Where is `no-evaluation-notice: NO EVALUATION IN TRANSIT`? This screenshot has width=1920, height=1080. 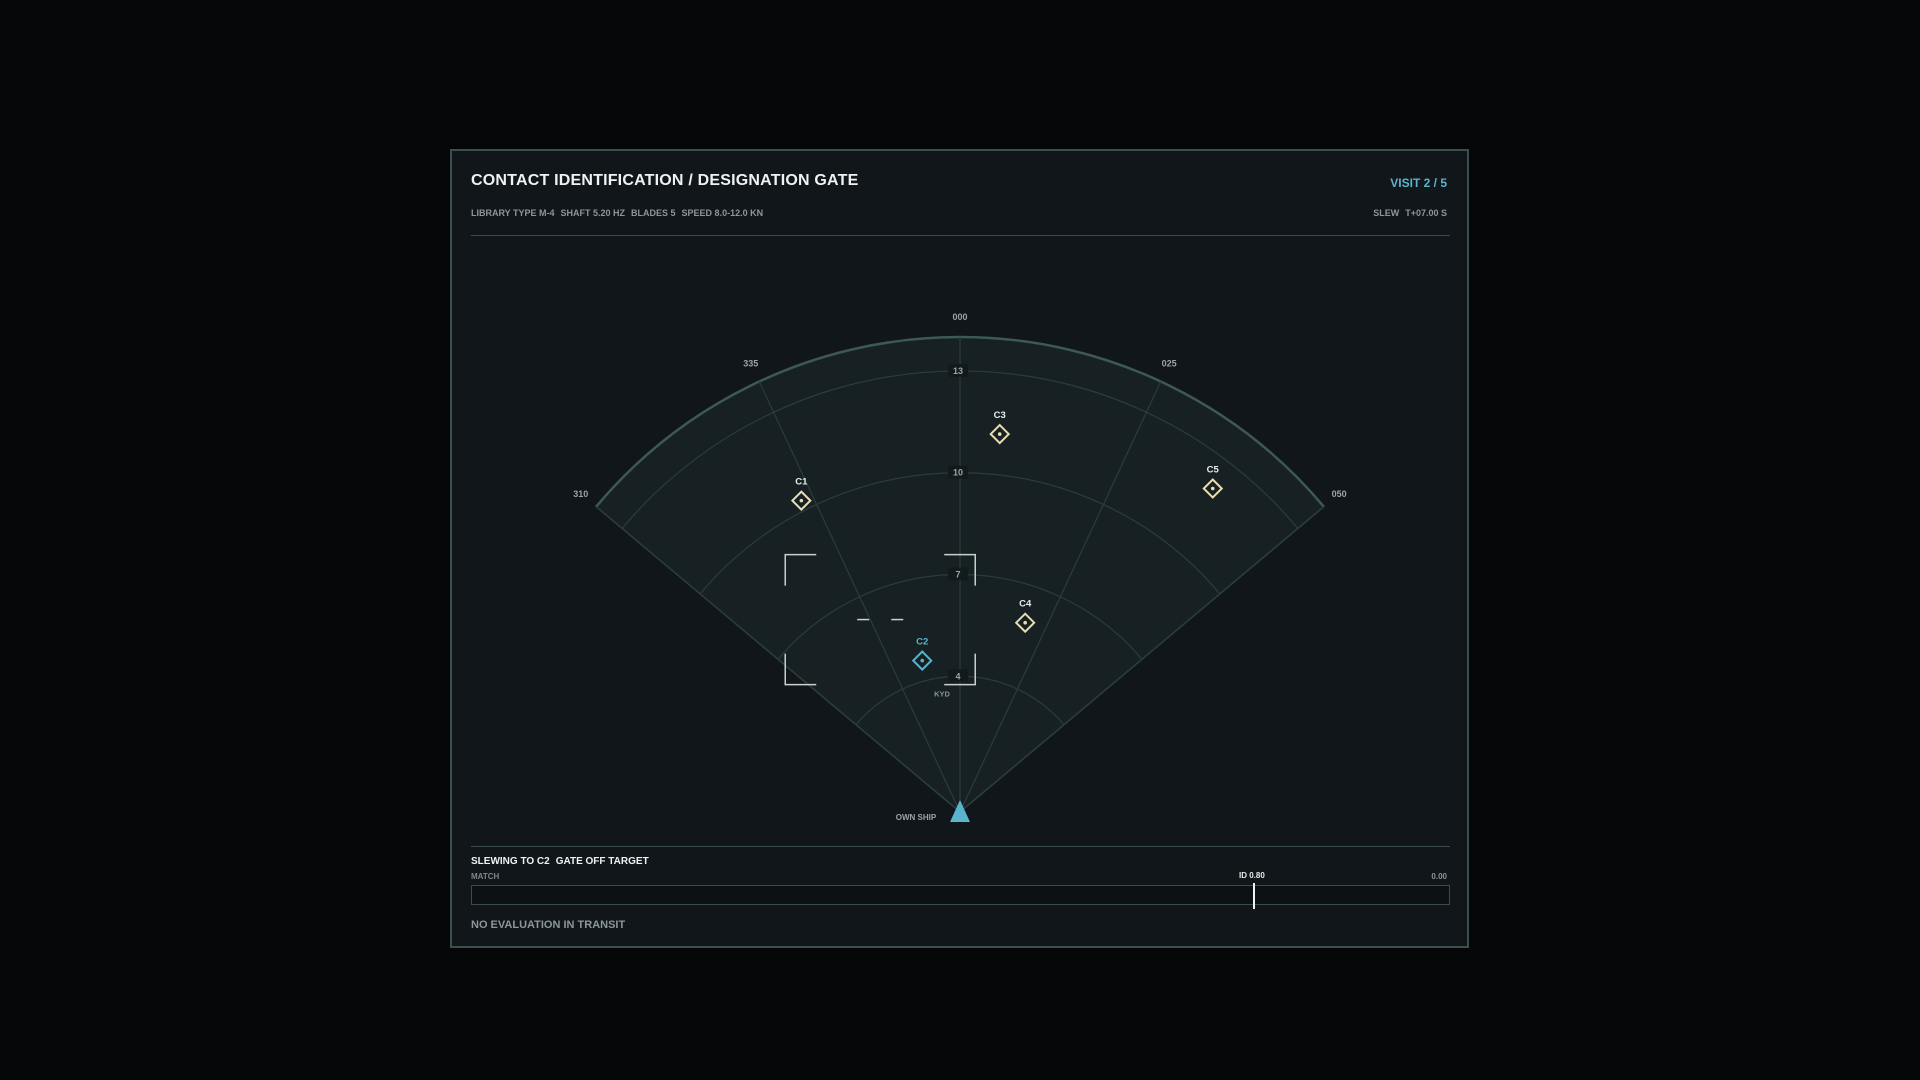 no-evaluation-notice: NO EVALUATION IN TRANSIT is located at coordinates (548, 925).